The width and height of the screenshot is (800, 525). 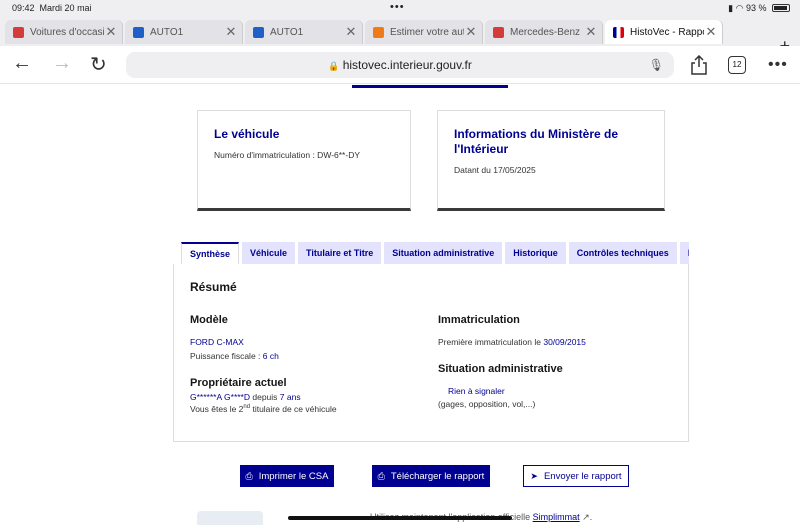 What do you see at coordinates (437, 476) in the screenshot?
I see `download-label: Télécharger le rapport` at bounding box center [437, 476].